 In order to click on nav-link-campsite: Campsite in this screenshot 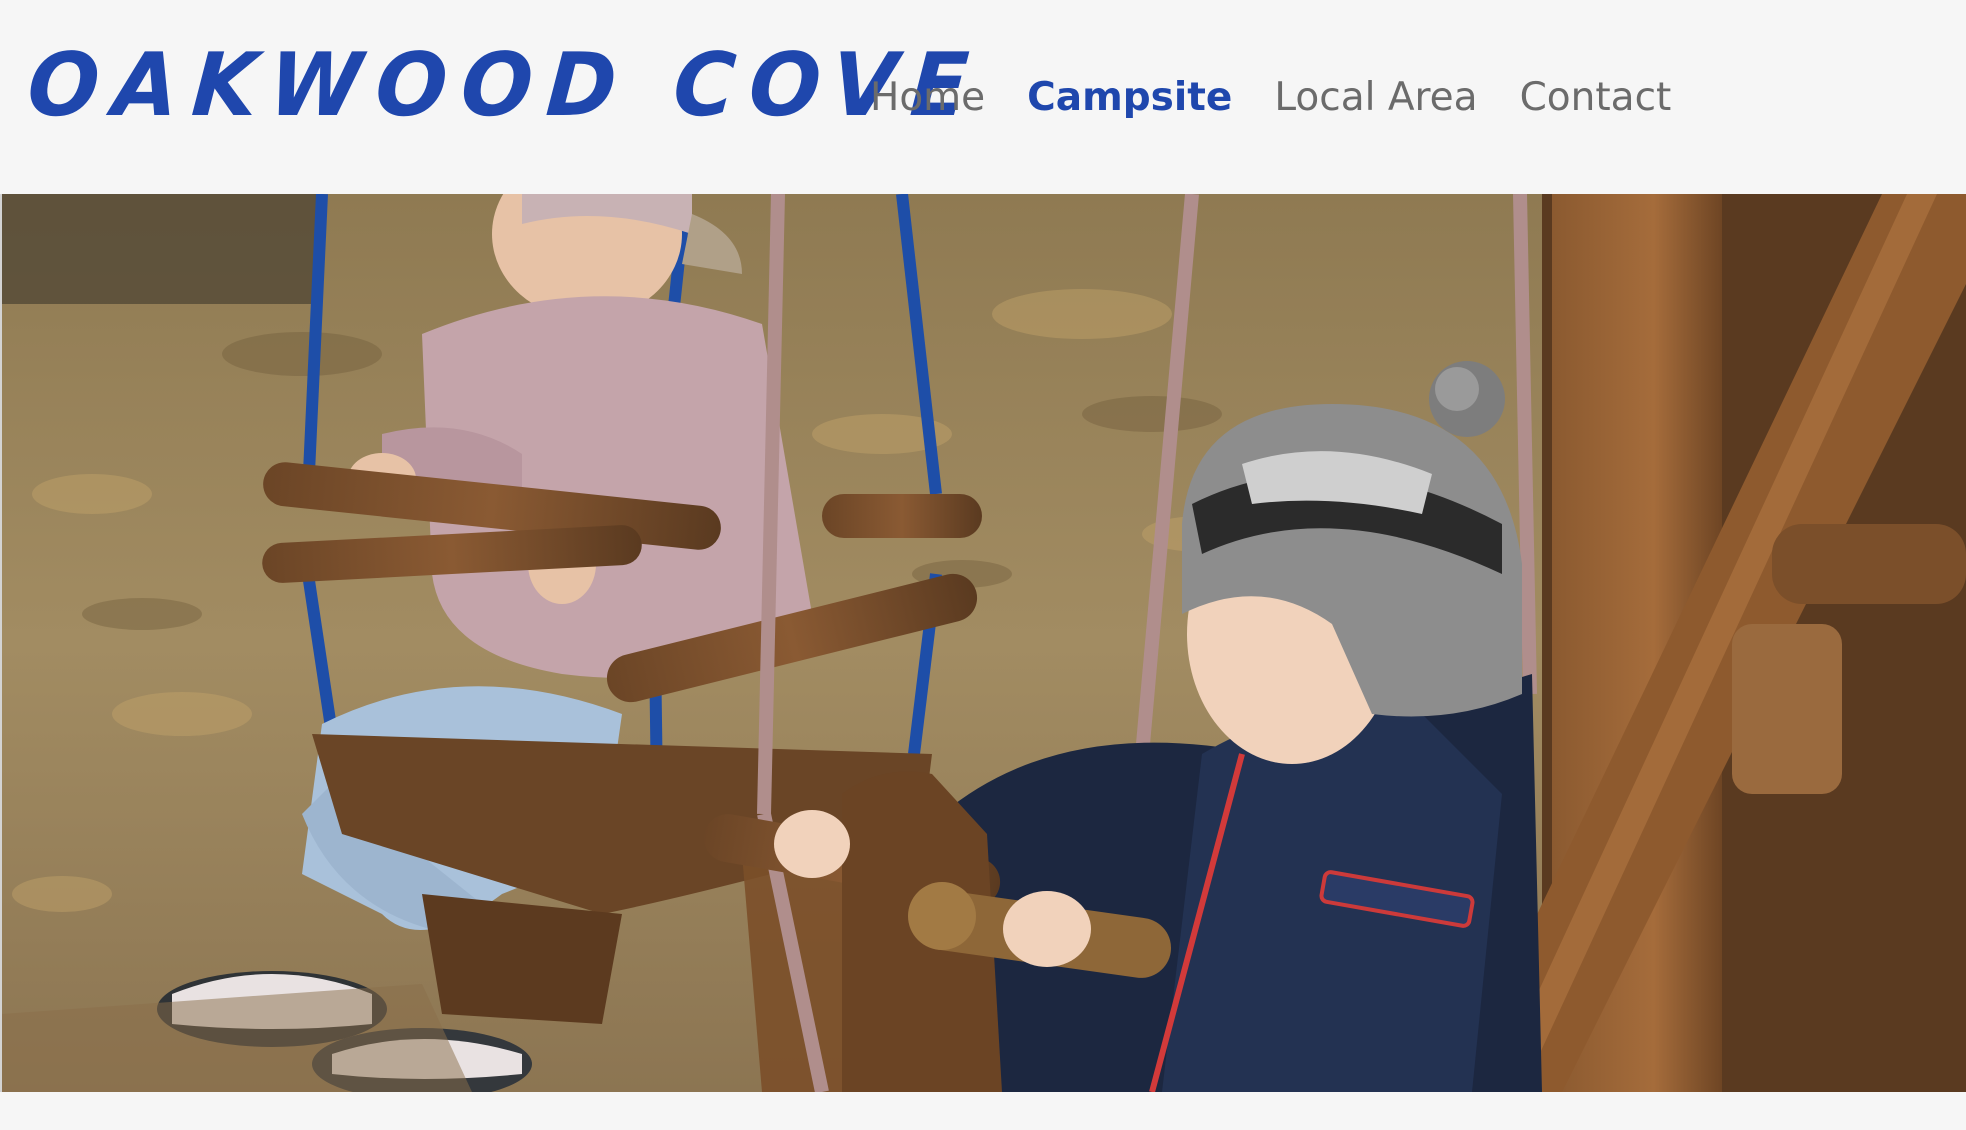, I will do `click(1129, 97)`.